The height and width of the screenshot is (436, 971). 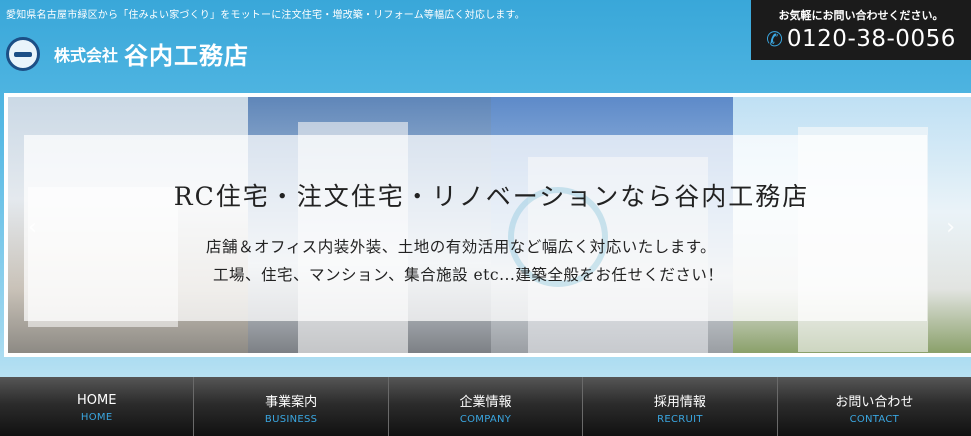 I want to click on nav-item-company: 企業情報 COMPANY, so click(x=486, y=406).